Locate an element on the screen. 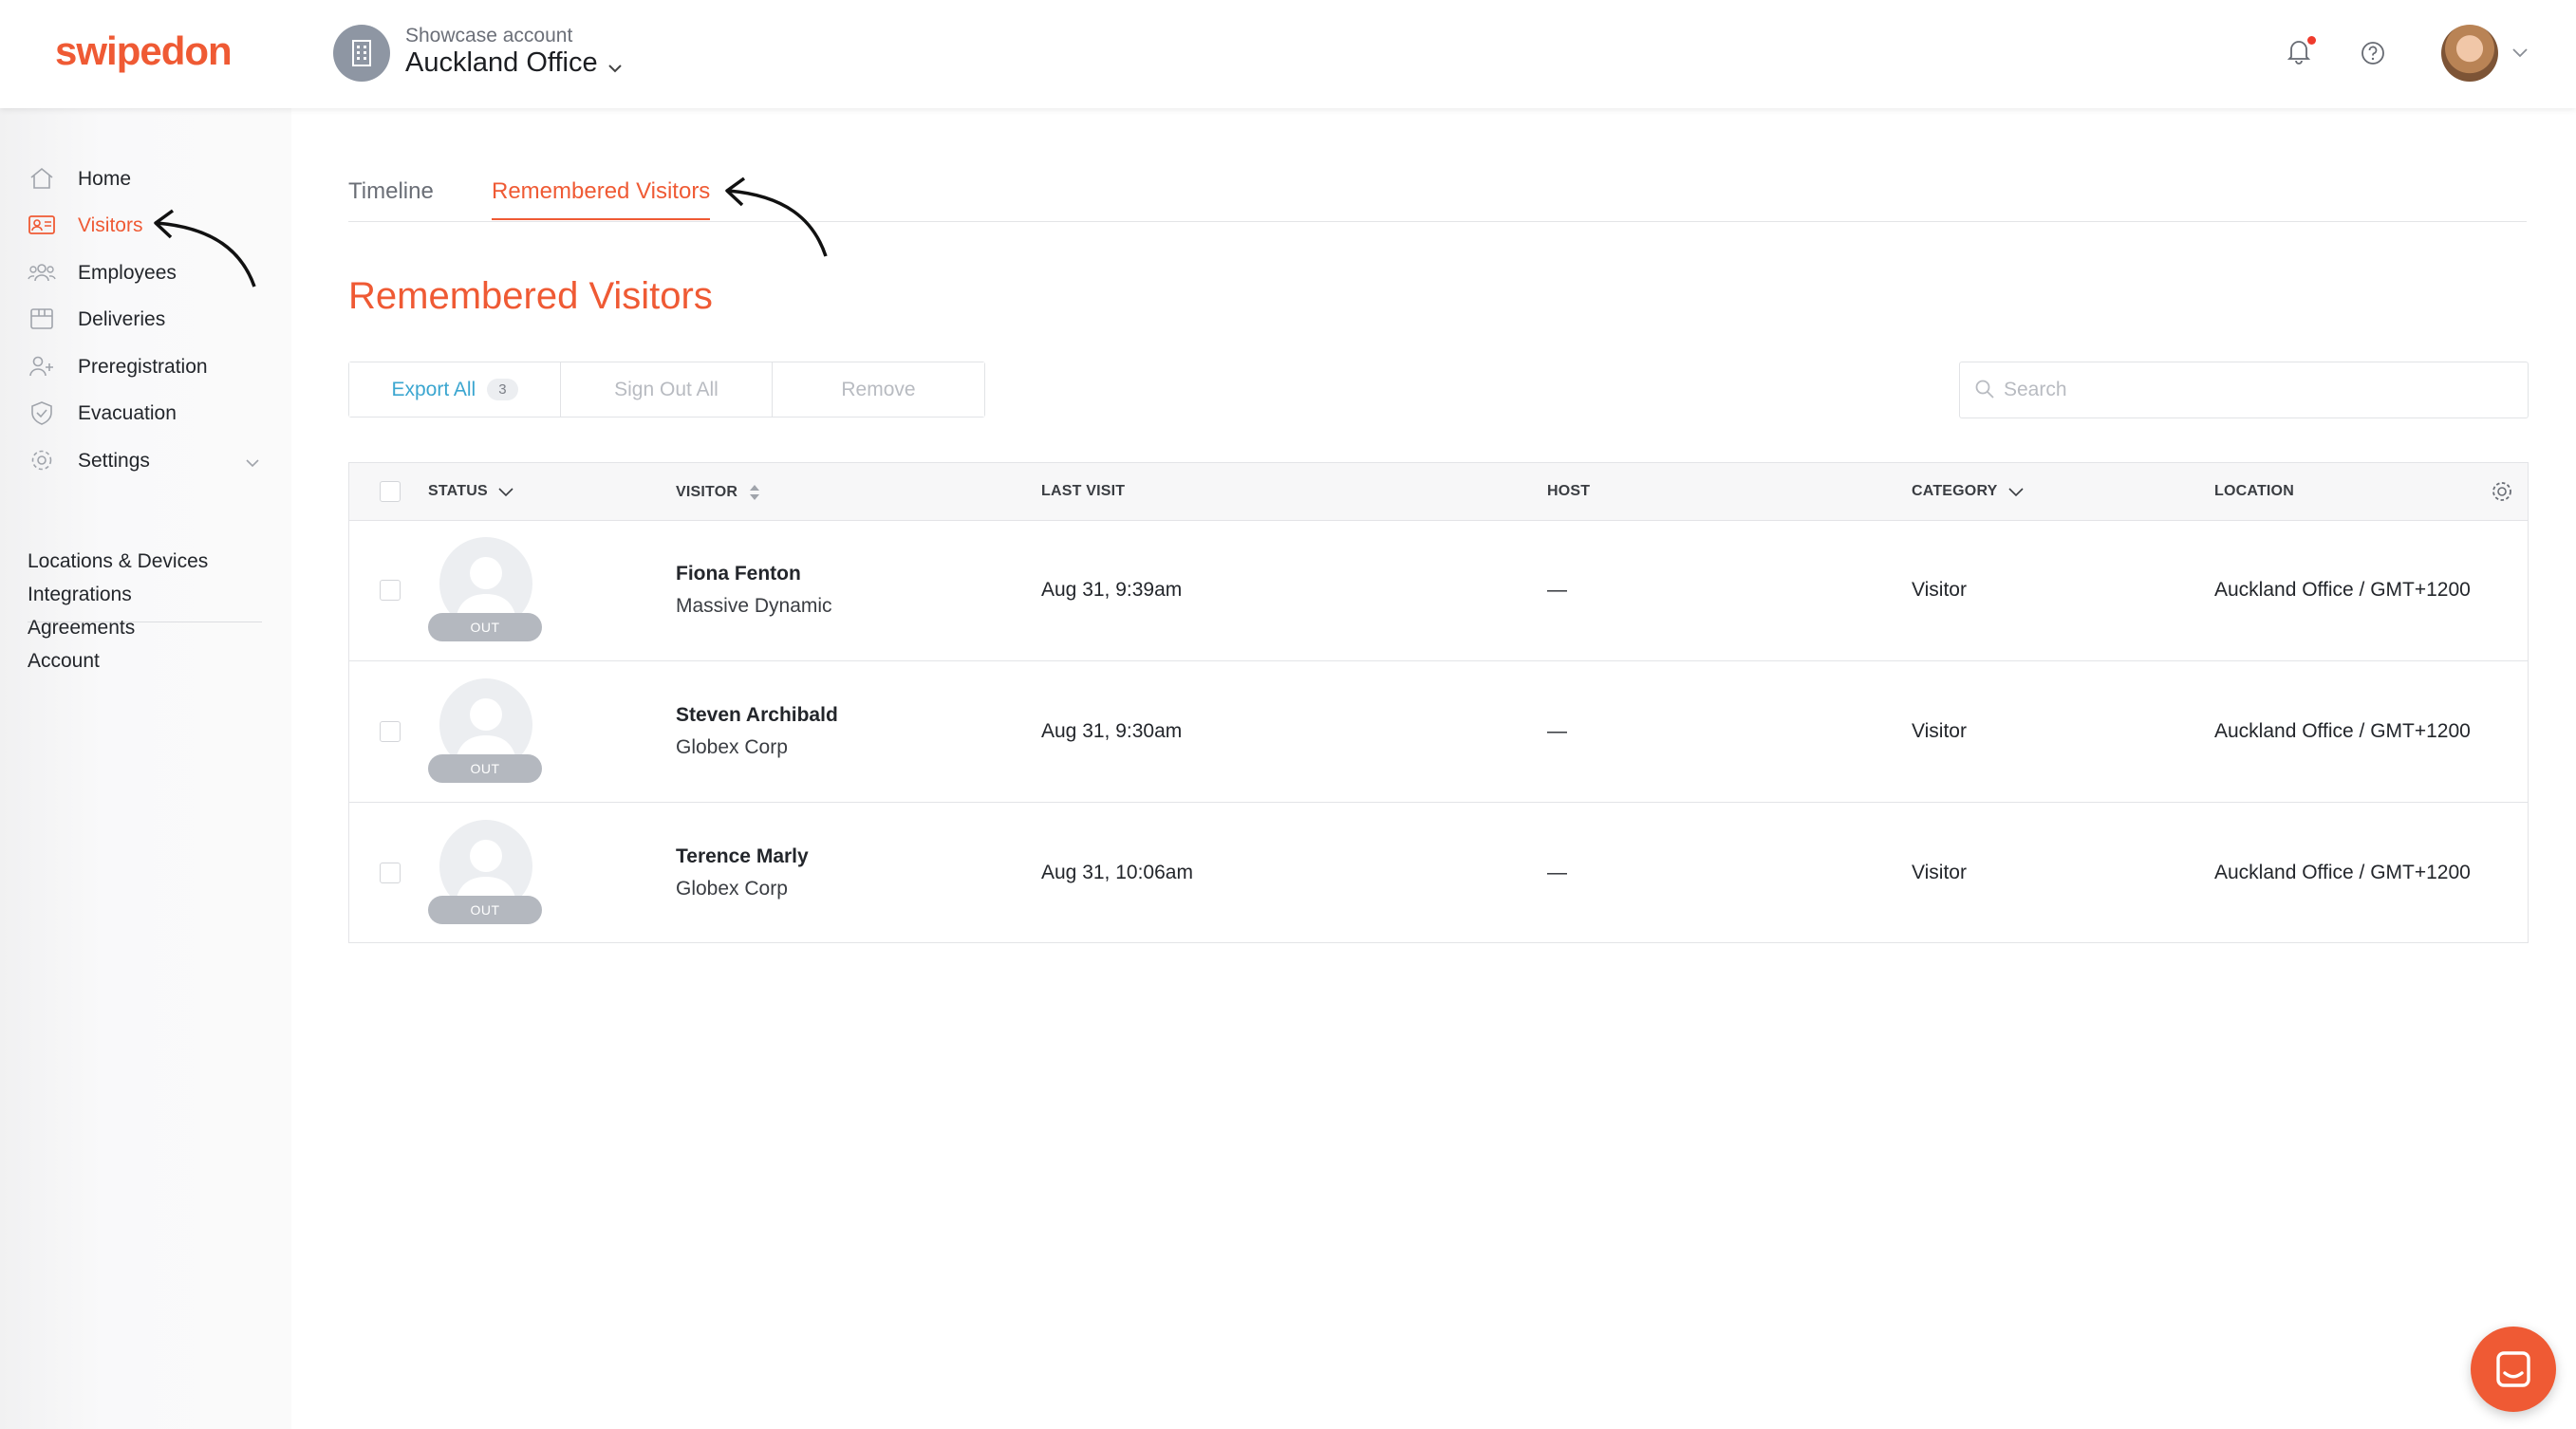 This screenshot has height=1429, width=2576. search-icon is located at coordinates (1984, 389).